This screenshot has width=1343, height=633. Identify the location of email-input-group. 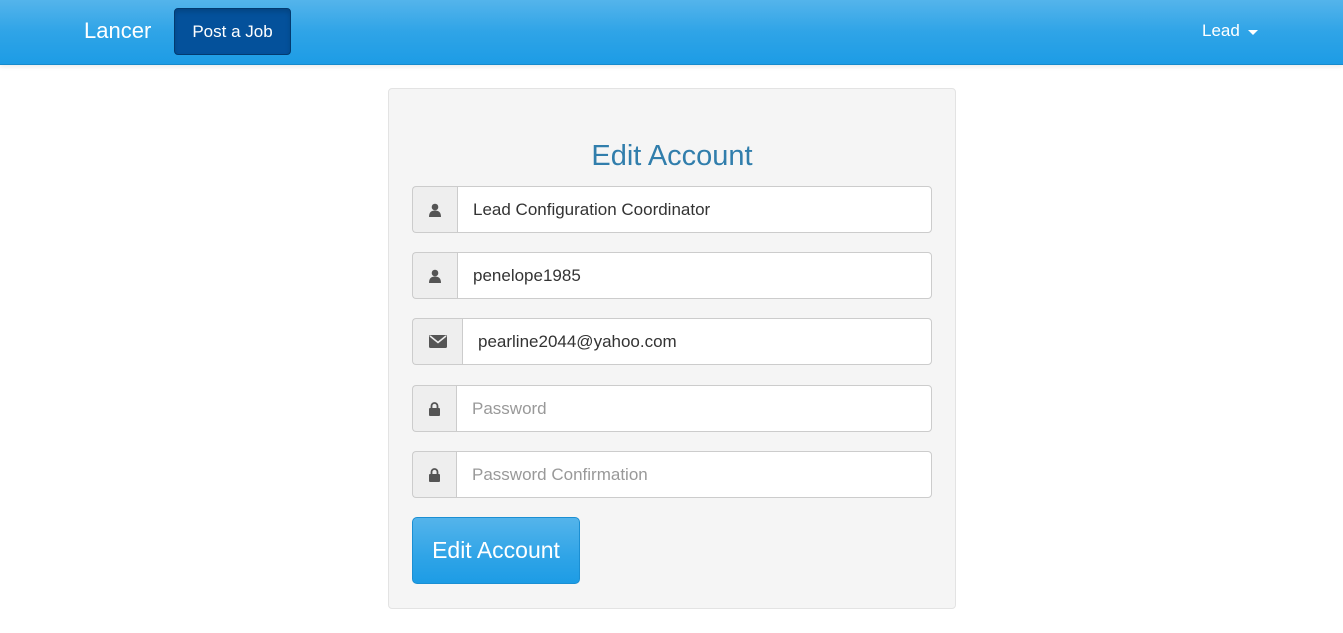
(672, 341).